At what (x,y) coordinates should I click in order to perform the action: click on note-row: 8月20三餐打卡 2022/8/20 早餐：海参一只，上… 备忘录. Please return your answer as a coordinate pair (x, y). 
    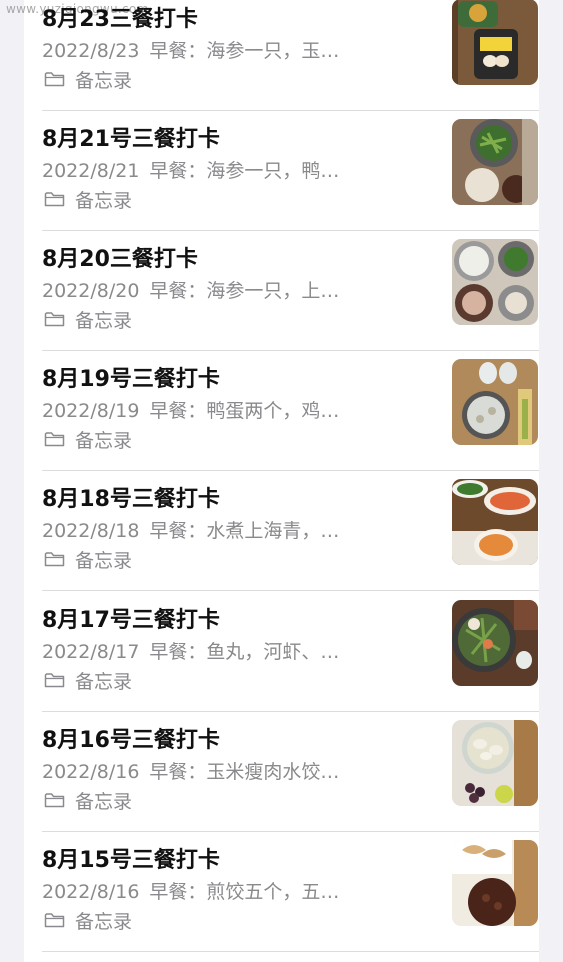
    Looking at the image, I should click on (290, 291).